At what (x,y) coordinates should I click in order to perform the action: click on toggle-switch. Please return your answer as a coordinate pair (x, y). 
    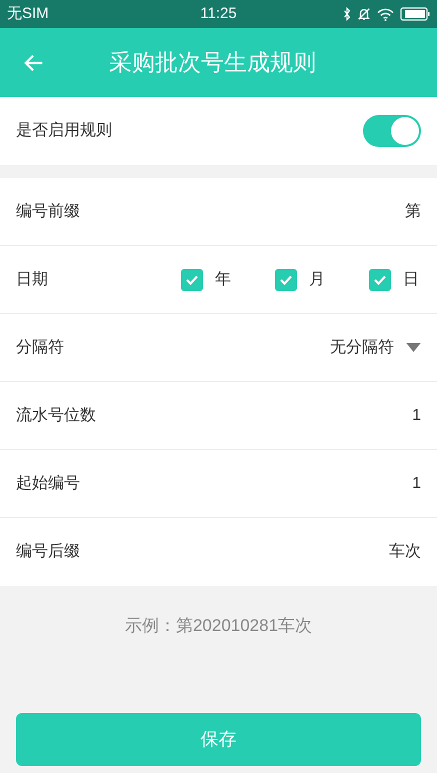
    Looking at the image, I should click on (392, 131).